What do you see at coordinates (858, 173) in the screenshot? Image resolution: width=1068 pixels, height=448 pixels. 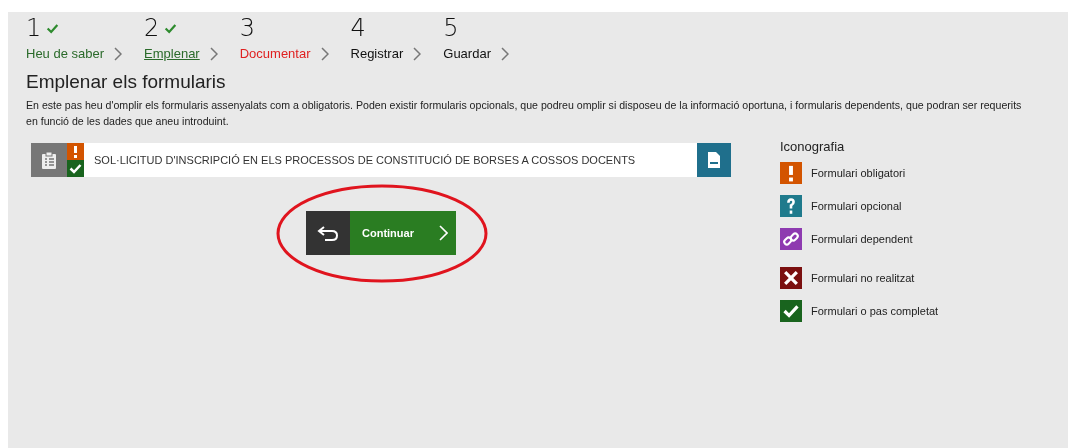 I see `legend-label: Formulari obligatori` at bounding box center [858, 173].